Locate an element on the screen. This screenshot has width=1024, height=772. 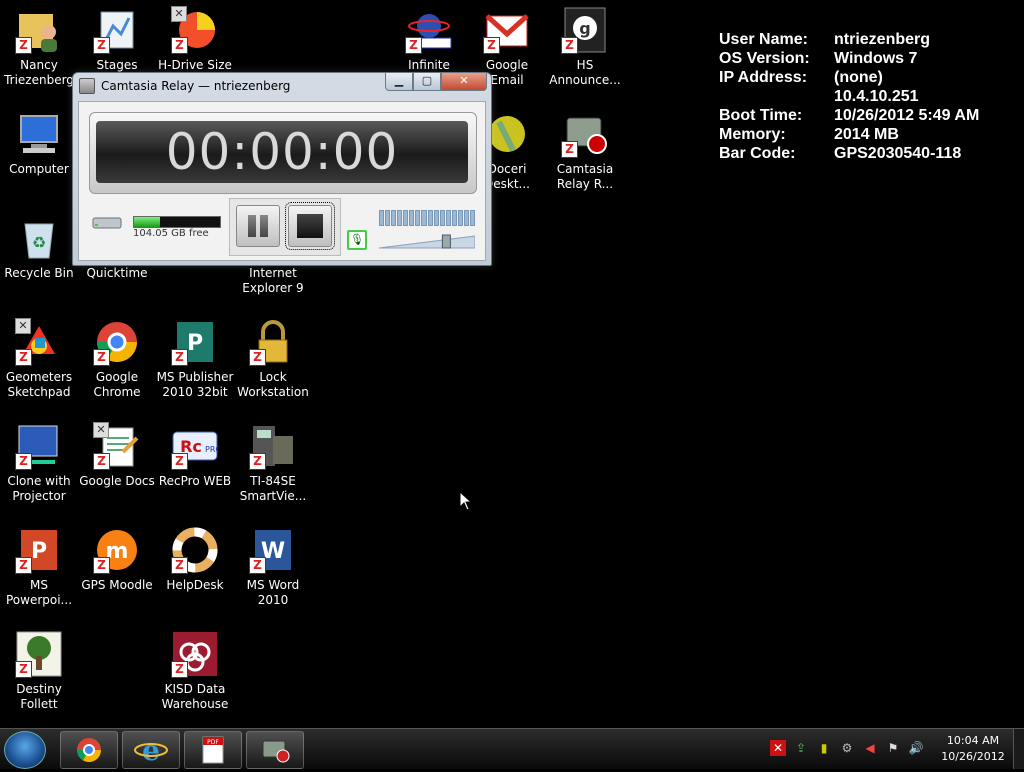
volume-slider is located at coordinates (427, 241).